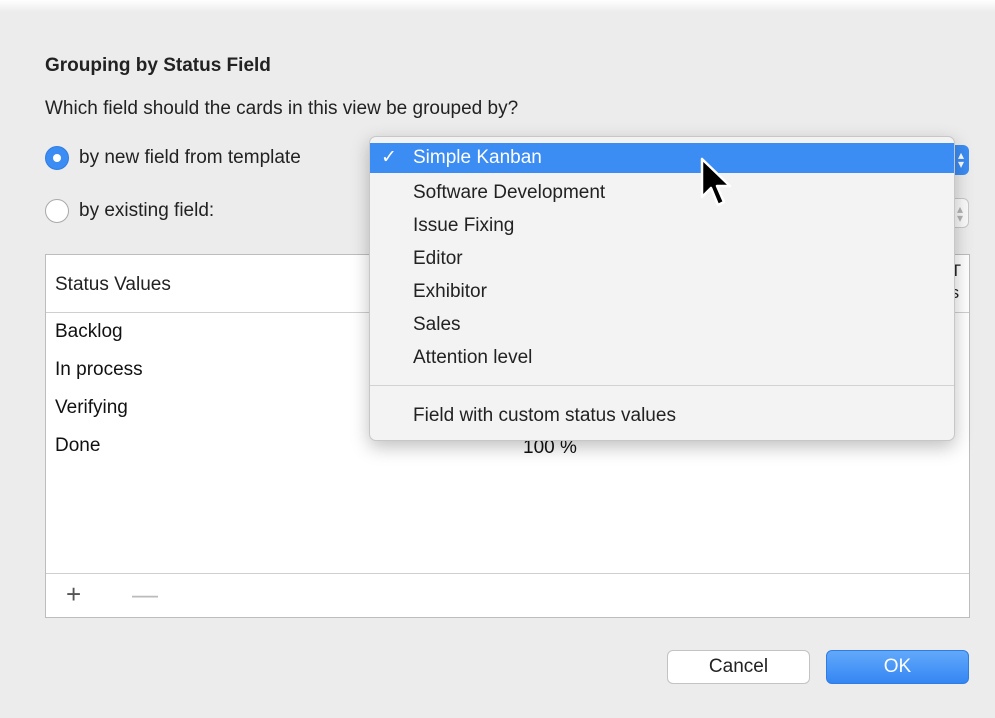  I want to click on table-row: Done, so click(77, 446).